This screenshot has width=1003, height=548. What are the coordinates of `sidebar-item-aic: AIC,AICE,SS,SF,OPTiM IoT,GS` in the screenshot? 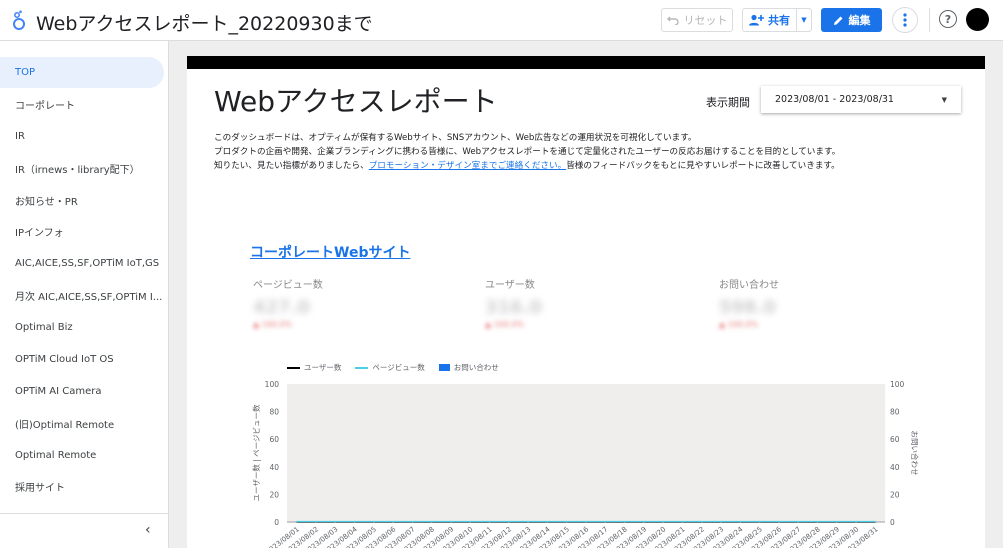 It's located at (82, 263).